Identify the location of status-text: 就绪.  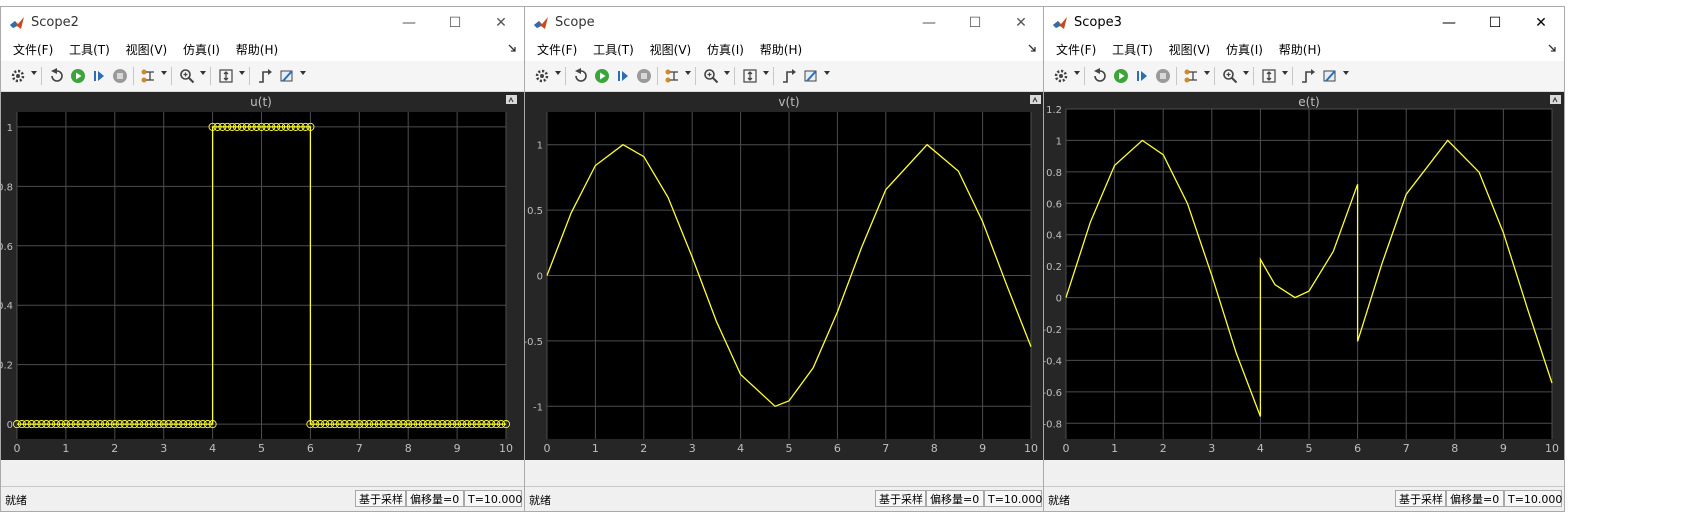
(16, 500).